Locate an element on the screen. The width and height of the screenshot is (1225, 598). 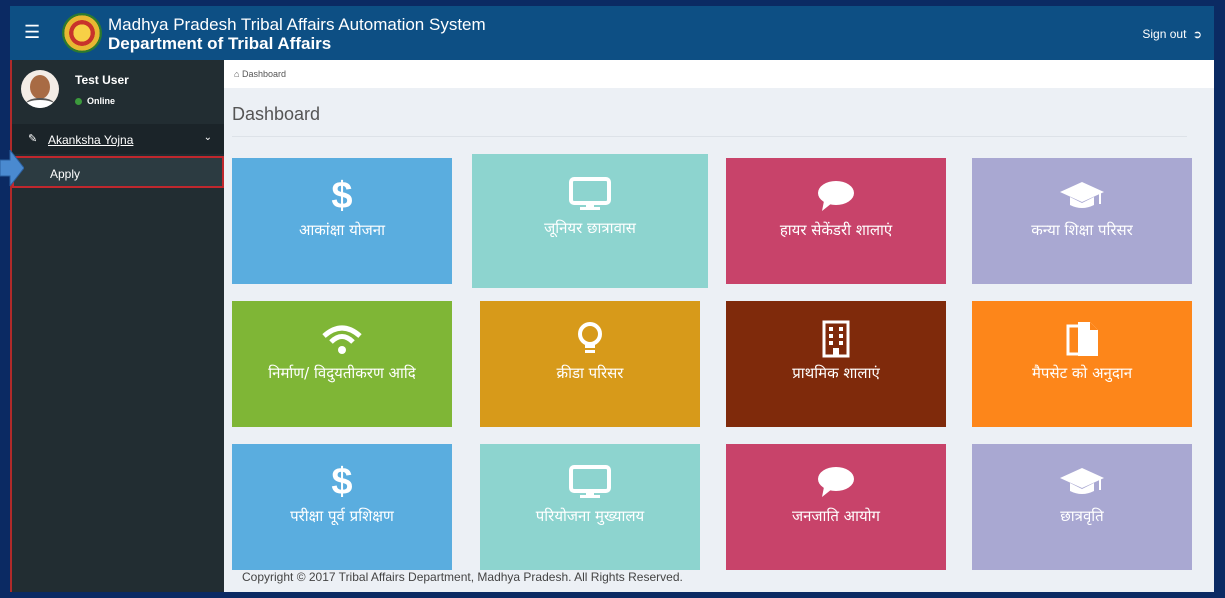
dashboard-tile: निर्माण/ विदुयतीकरण आदि is located at coordinates (342, 364).